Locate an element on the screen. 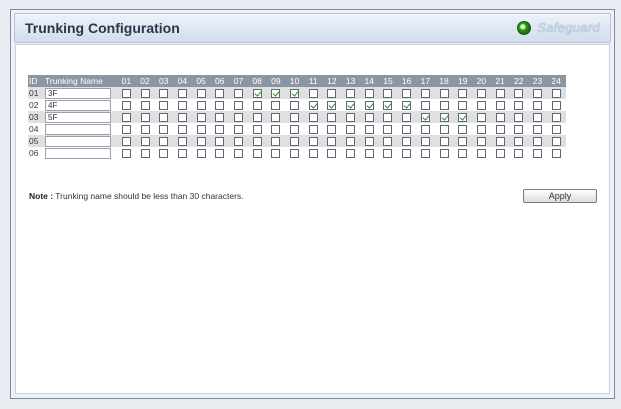 This screenshot has height=409, width=621. apply-button: Apply is located at coordinates (560, 196).